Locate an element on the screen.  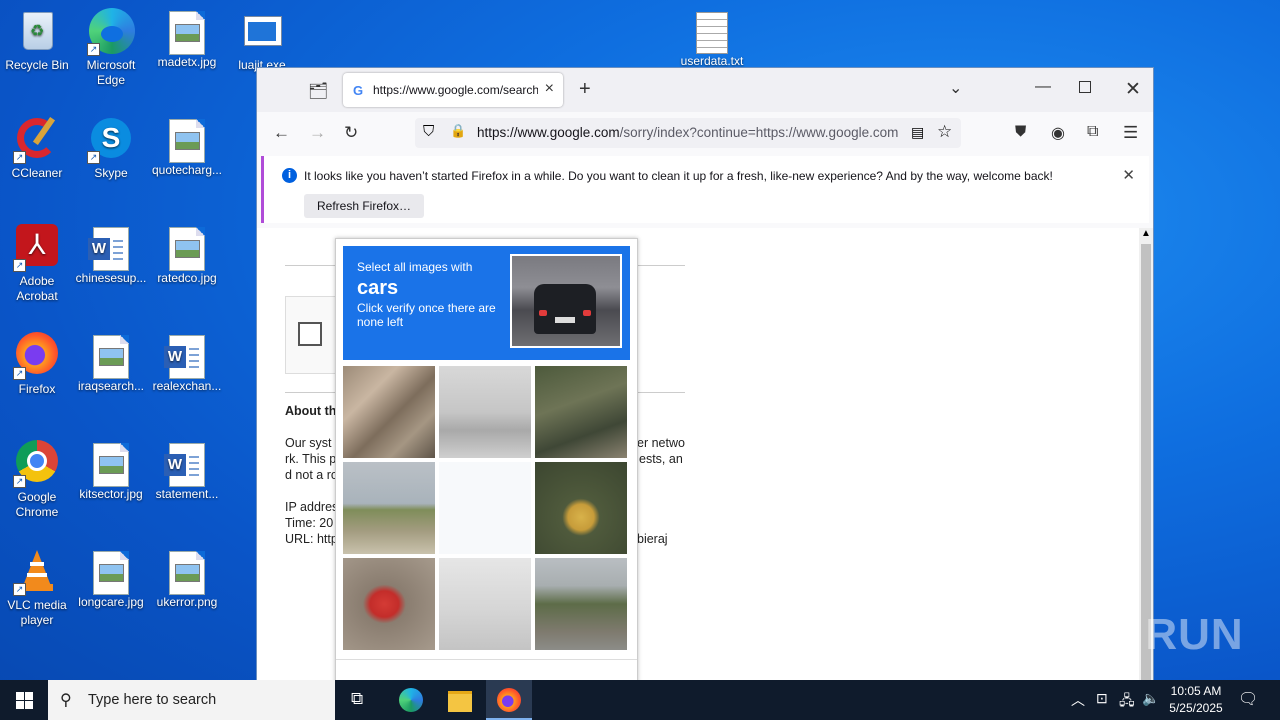
tracking-protection-shield-icon: ⛉ is located at coordinates (428, 131).